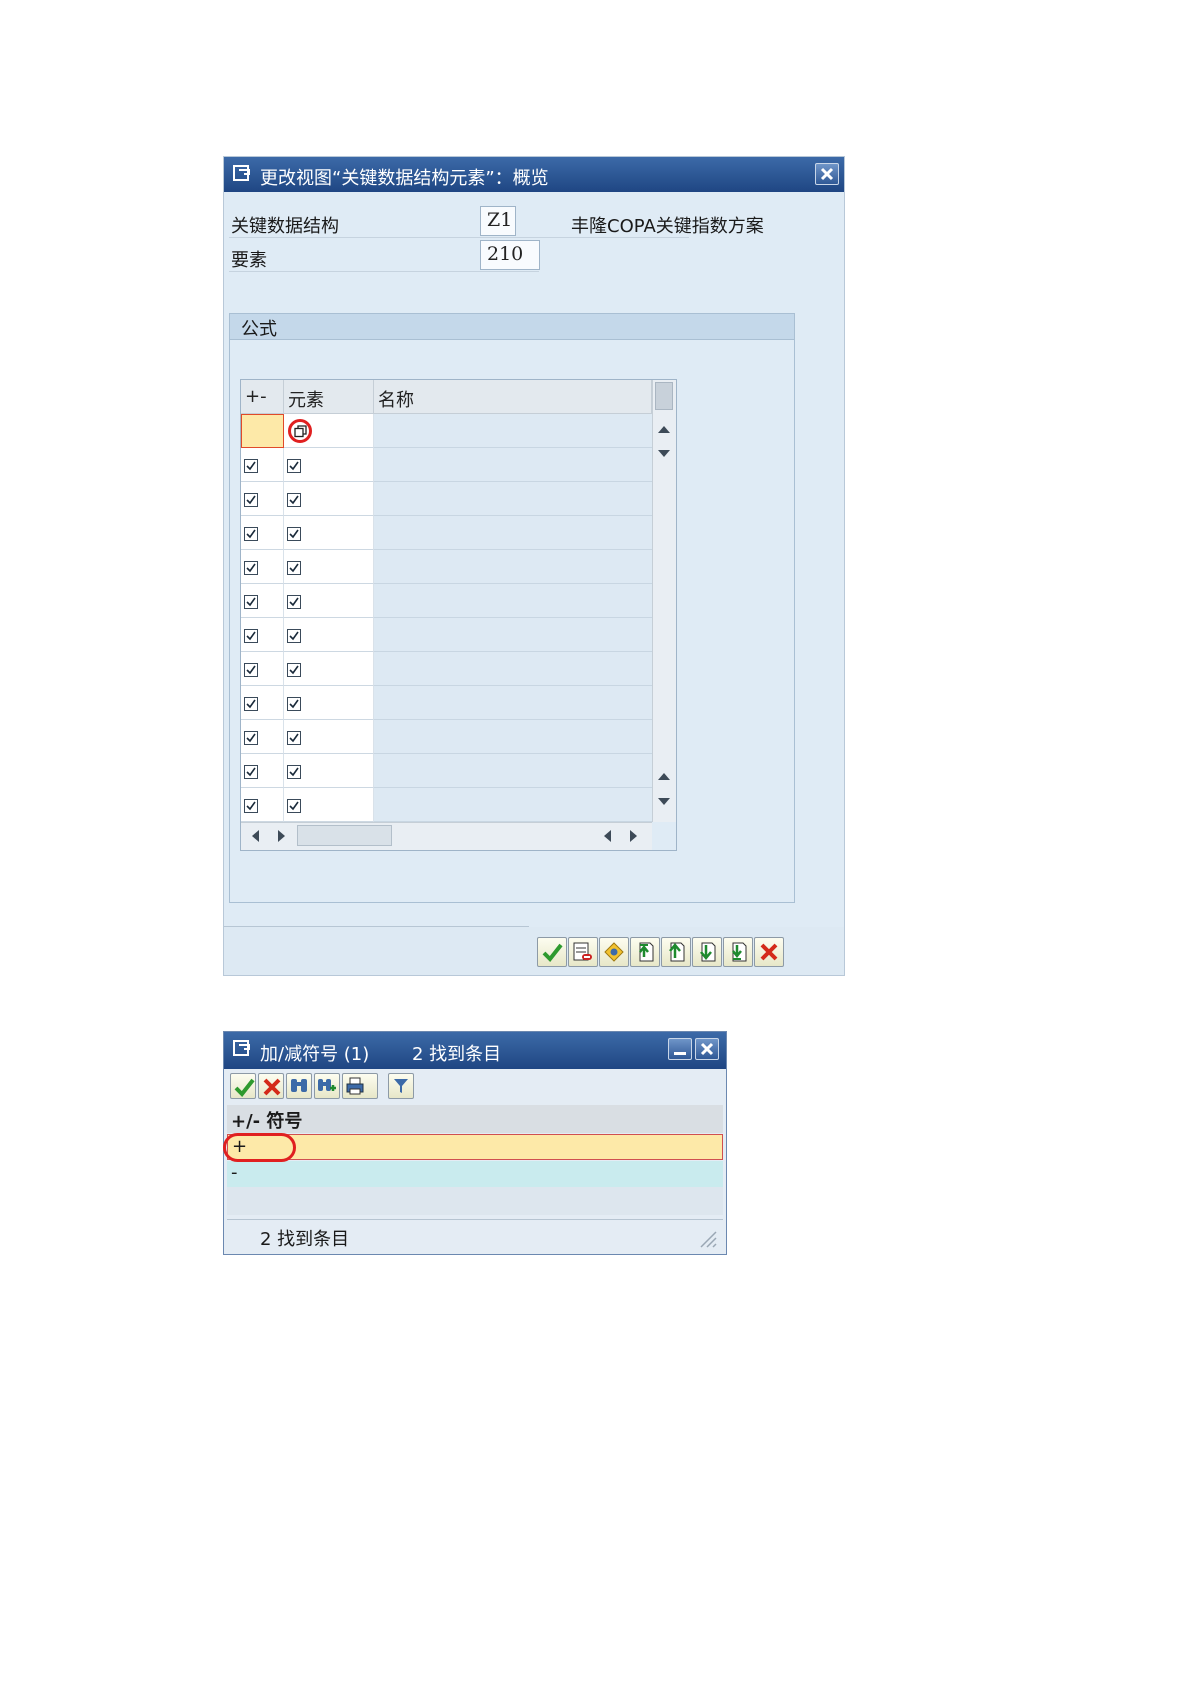  I want to click on find-next-button, so click(327, 1086).